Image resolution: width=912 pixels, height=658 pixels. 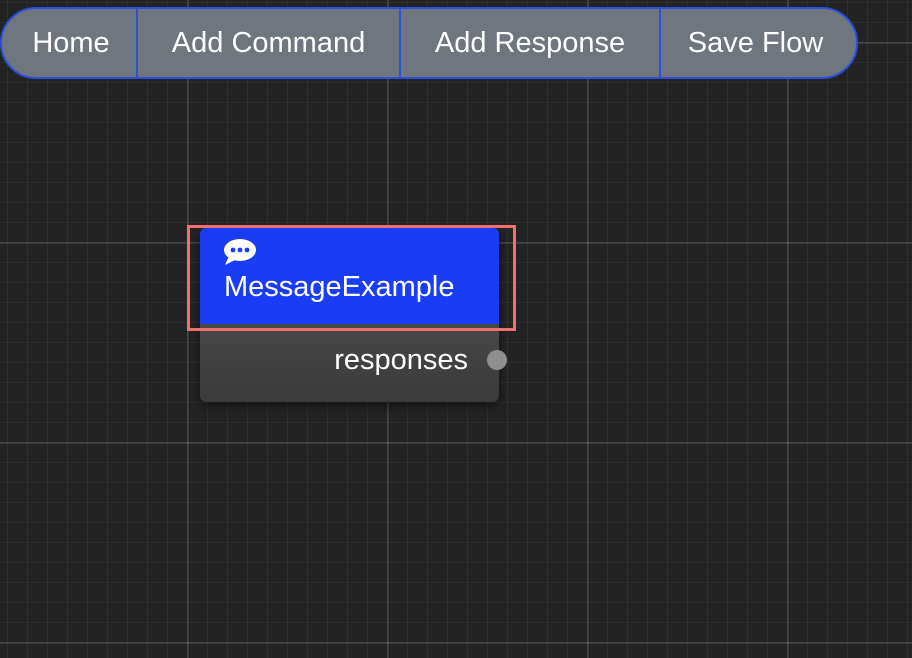 What do you see at coordinates (497, 360) in the screenshot?
I see `output-port-handle` at bounding box center [497, 360].